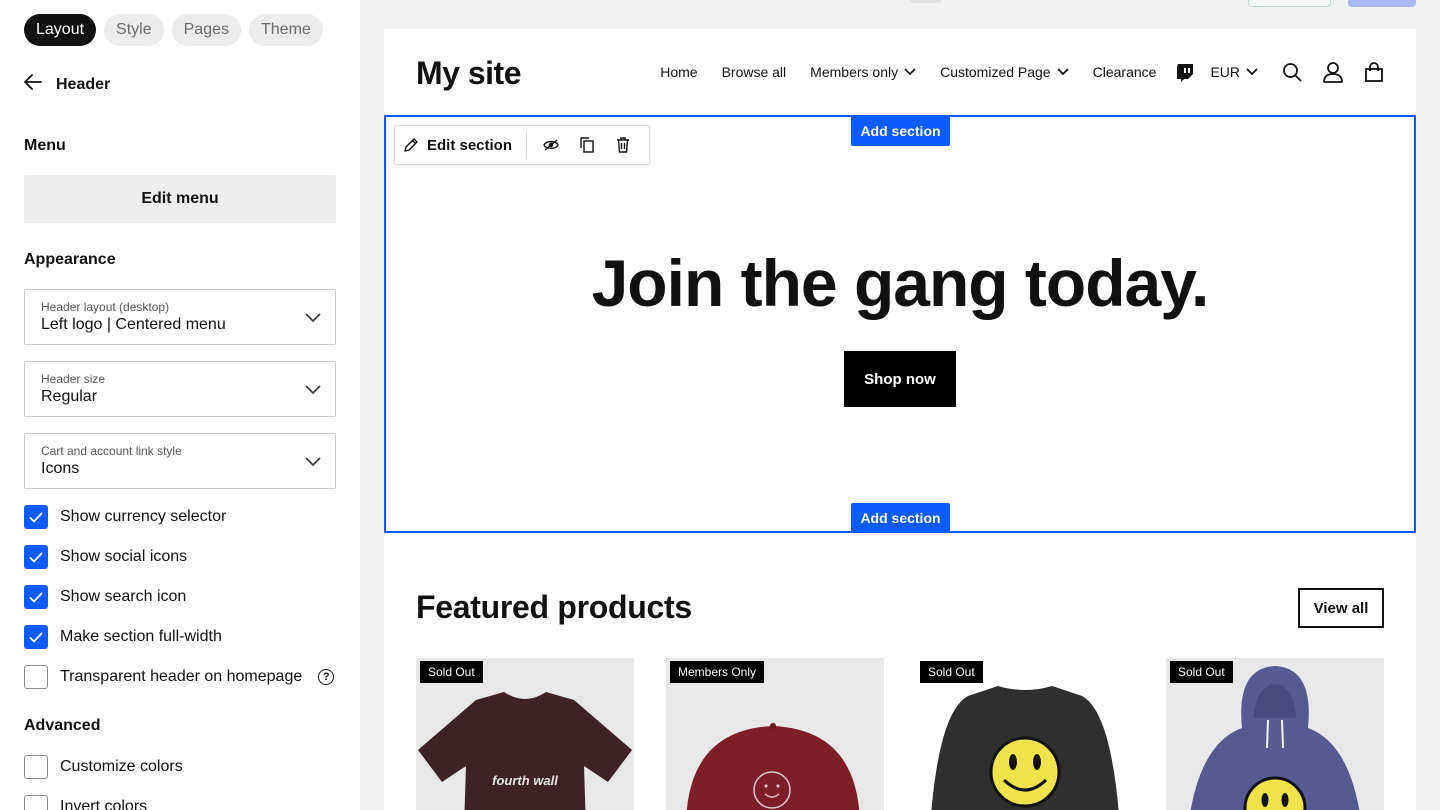 The height and width of the screenshot is (810, 1440). I want to click on nav-label: Clearance, so click(1124, 72).